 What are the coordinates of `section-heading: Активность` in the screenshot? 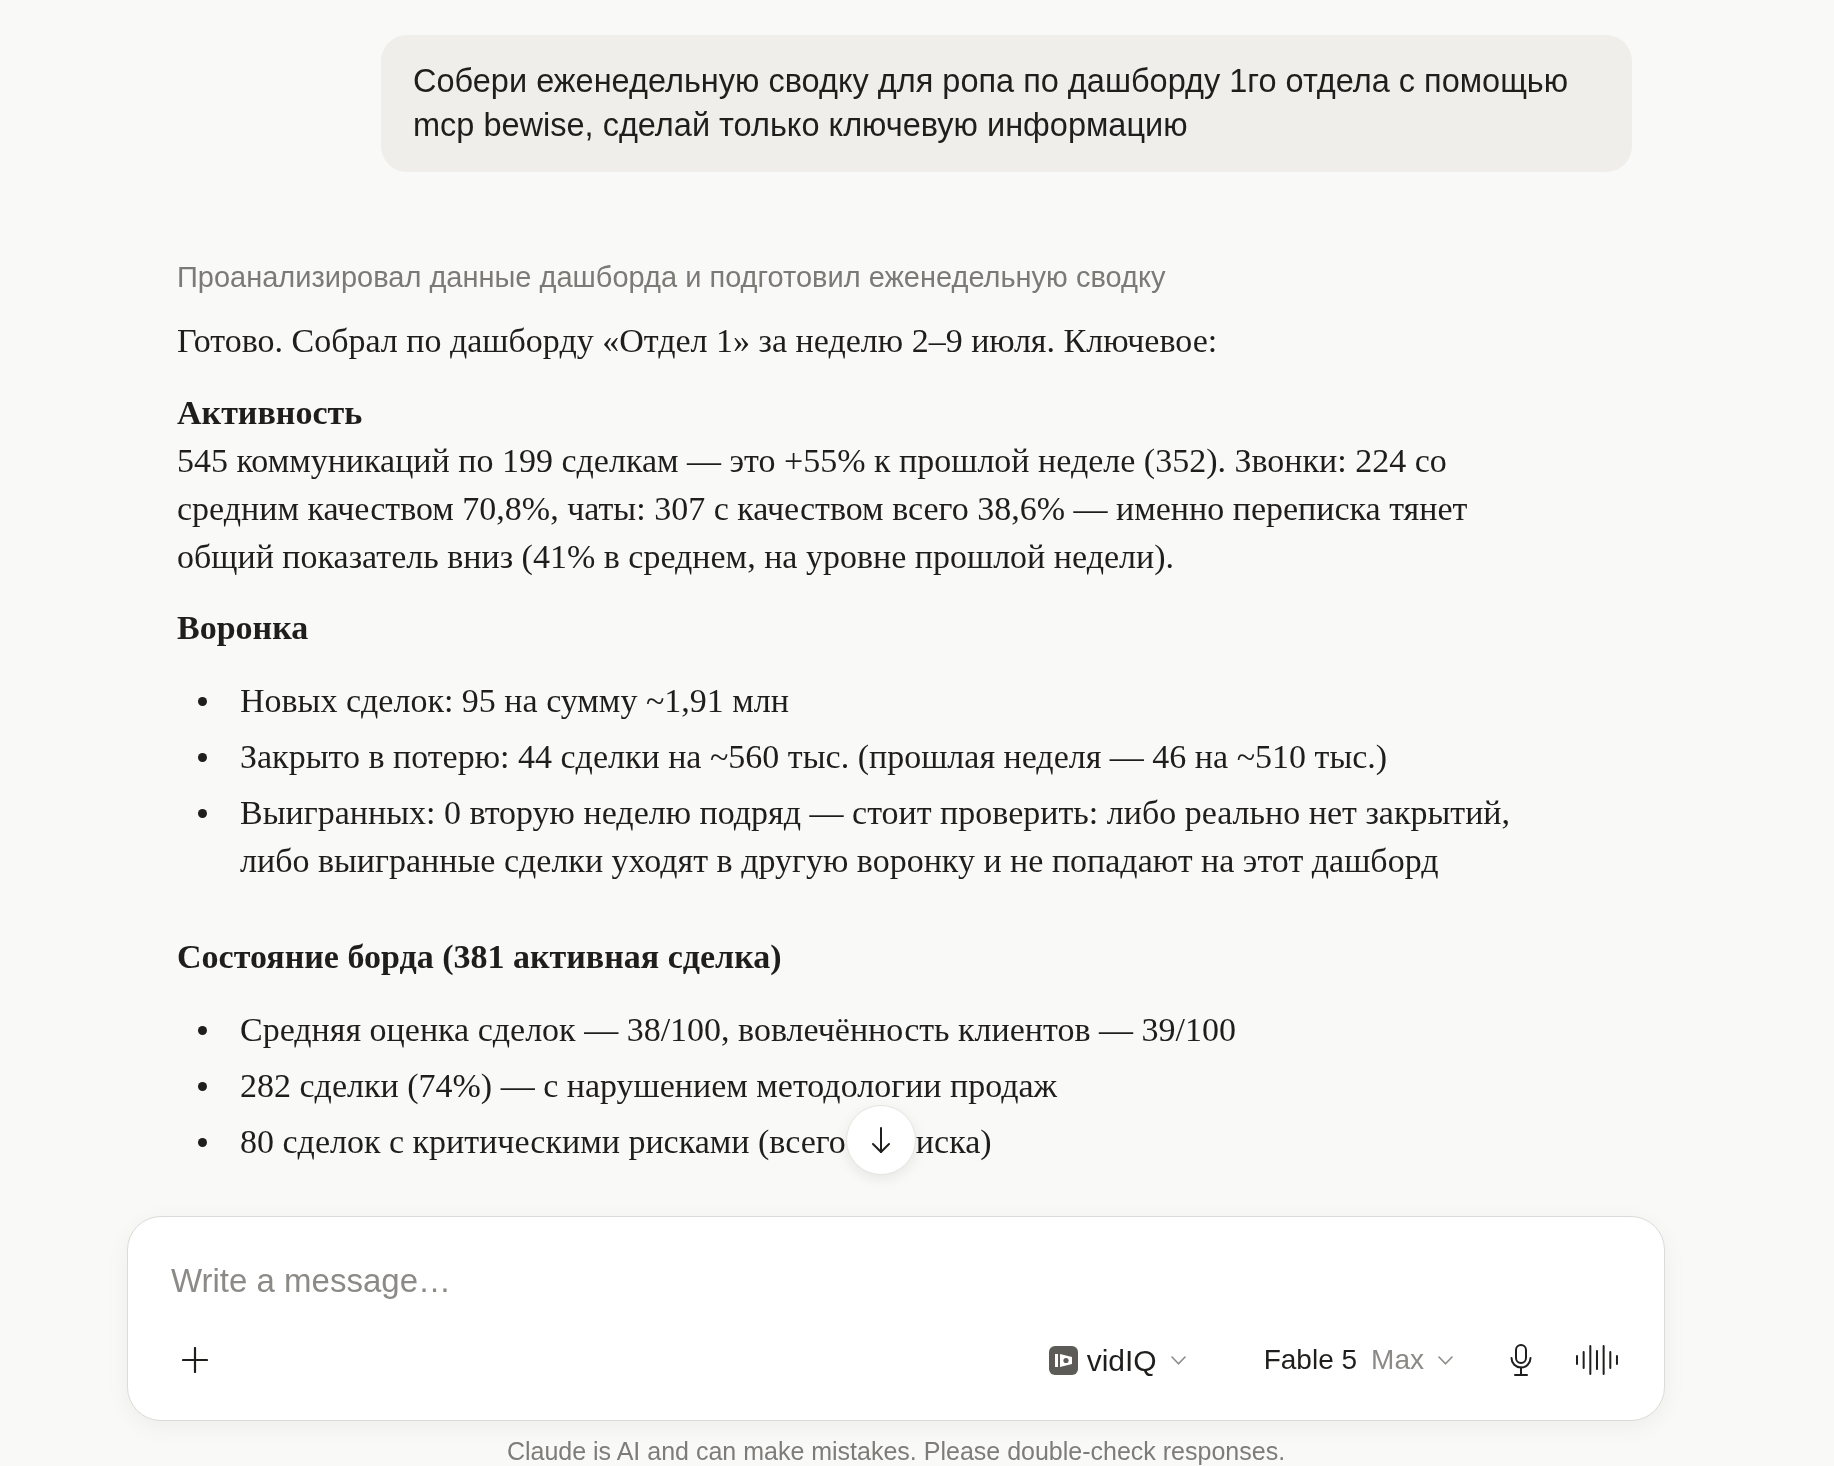 It's located at (270, 413).